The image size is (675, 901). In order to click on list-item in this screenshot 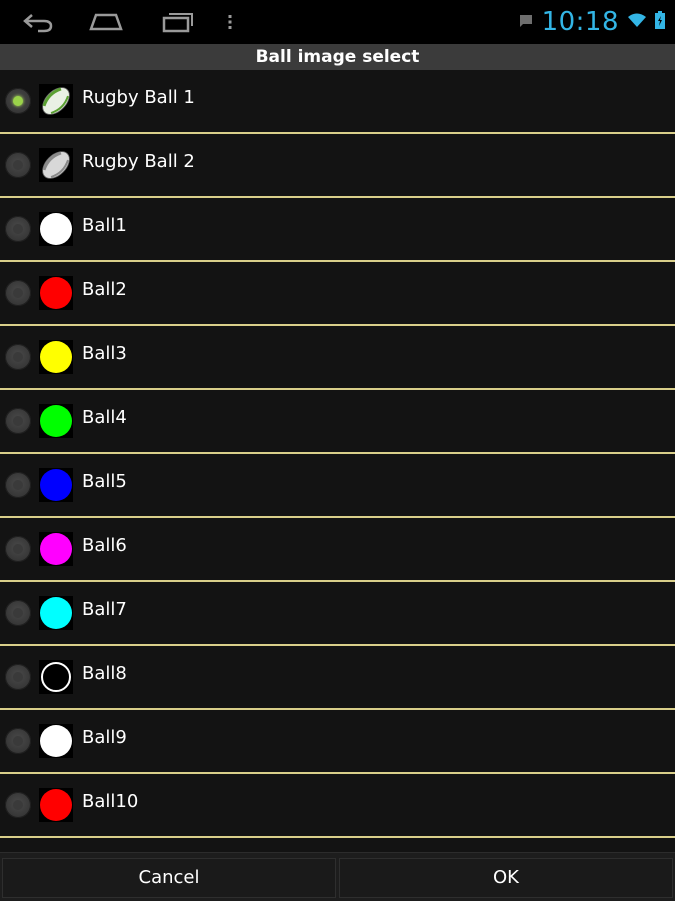, I will do `click(337, 845)`.